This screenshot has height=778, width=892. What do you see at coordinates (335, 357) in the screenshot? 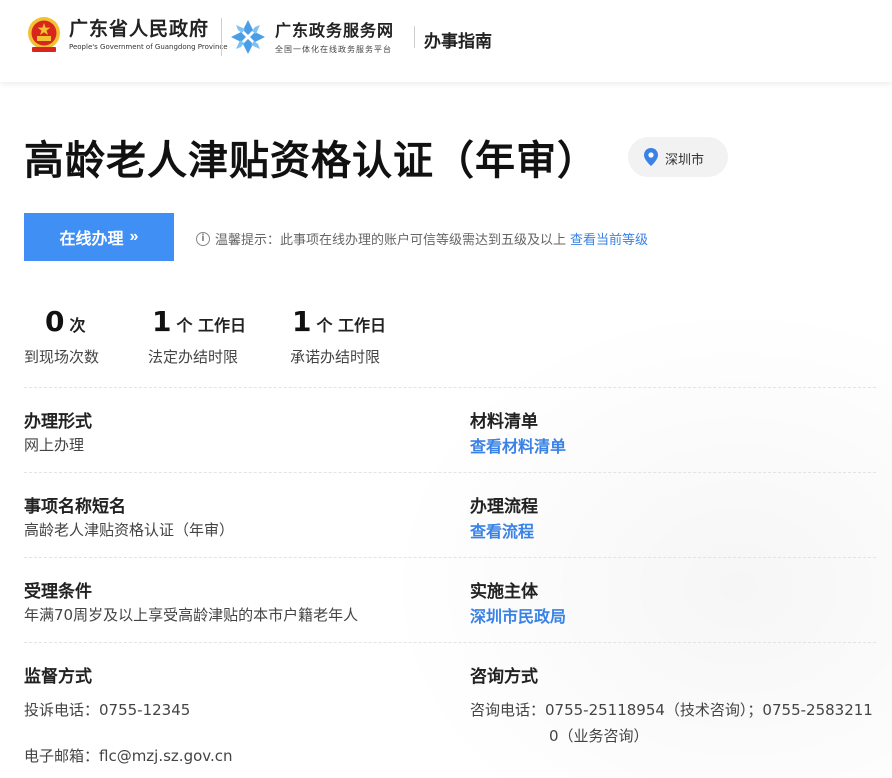
I see `stat-label: 承诺办结时限` at bounding box center [335, 357].